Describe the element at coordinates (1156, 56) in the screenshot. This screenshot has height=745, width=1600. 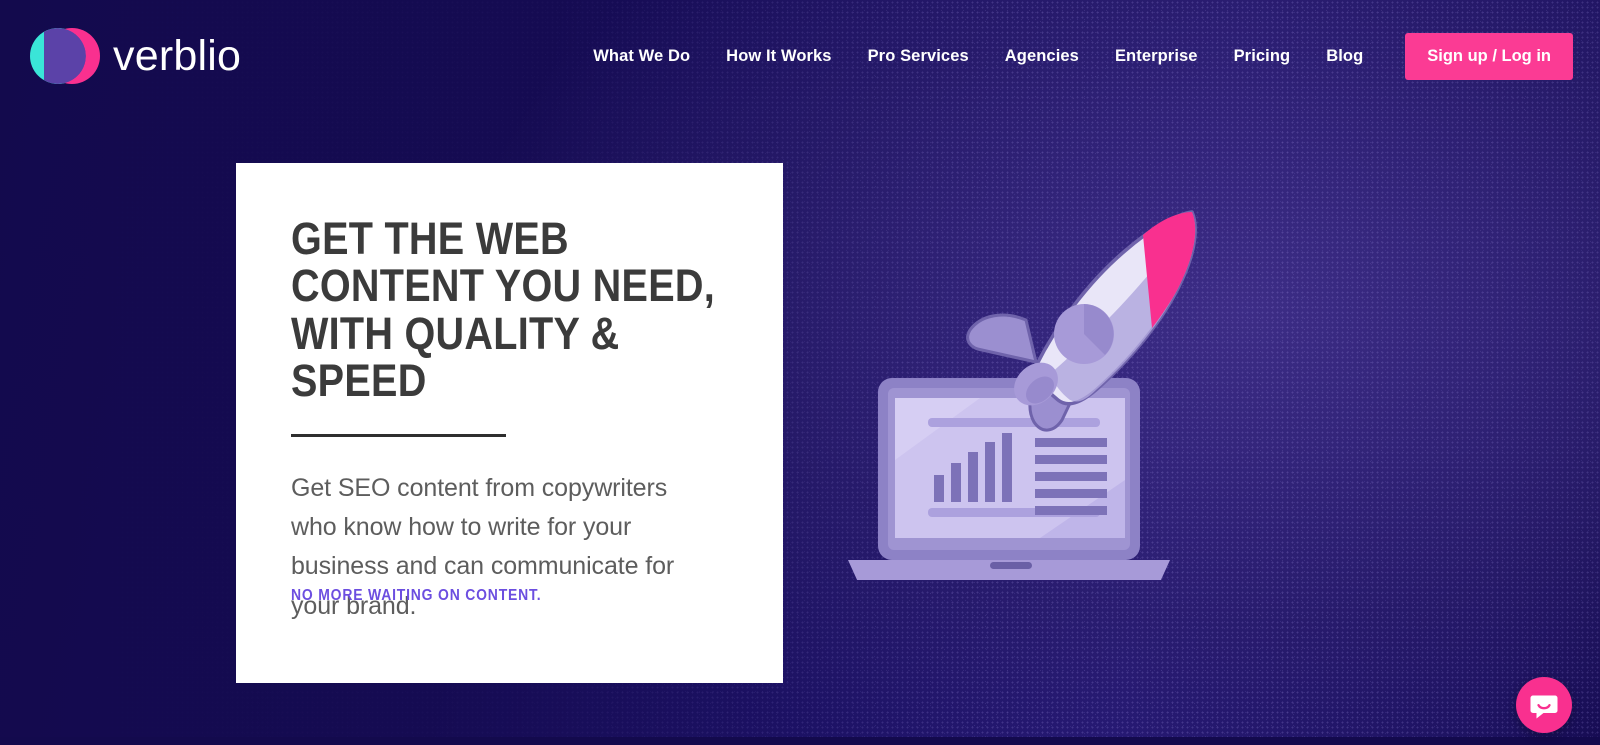
I see `nav-enterprise: Enterprise` at that location.